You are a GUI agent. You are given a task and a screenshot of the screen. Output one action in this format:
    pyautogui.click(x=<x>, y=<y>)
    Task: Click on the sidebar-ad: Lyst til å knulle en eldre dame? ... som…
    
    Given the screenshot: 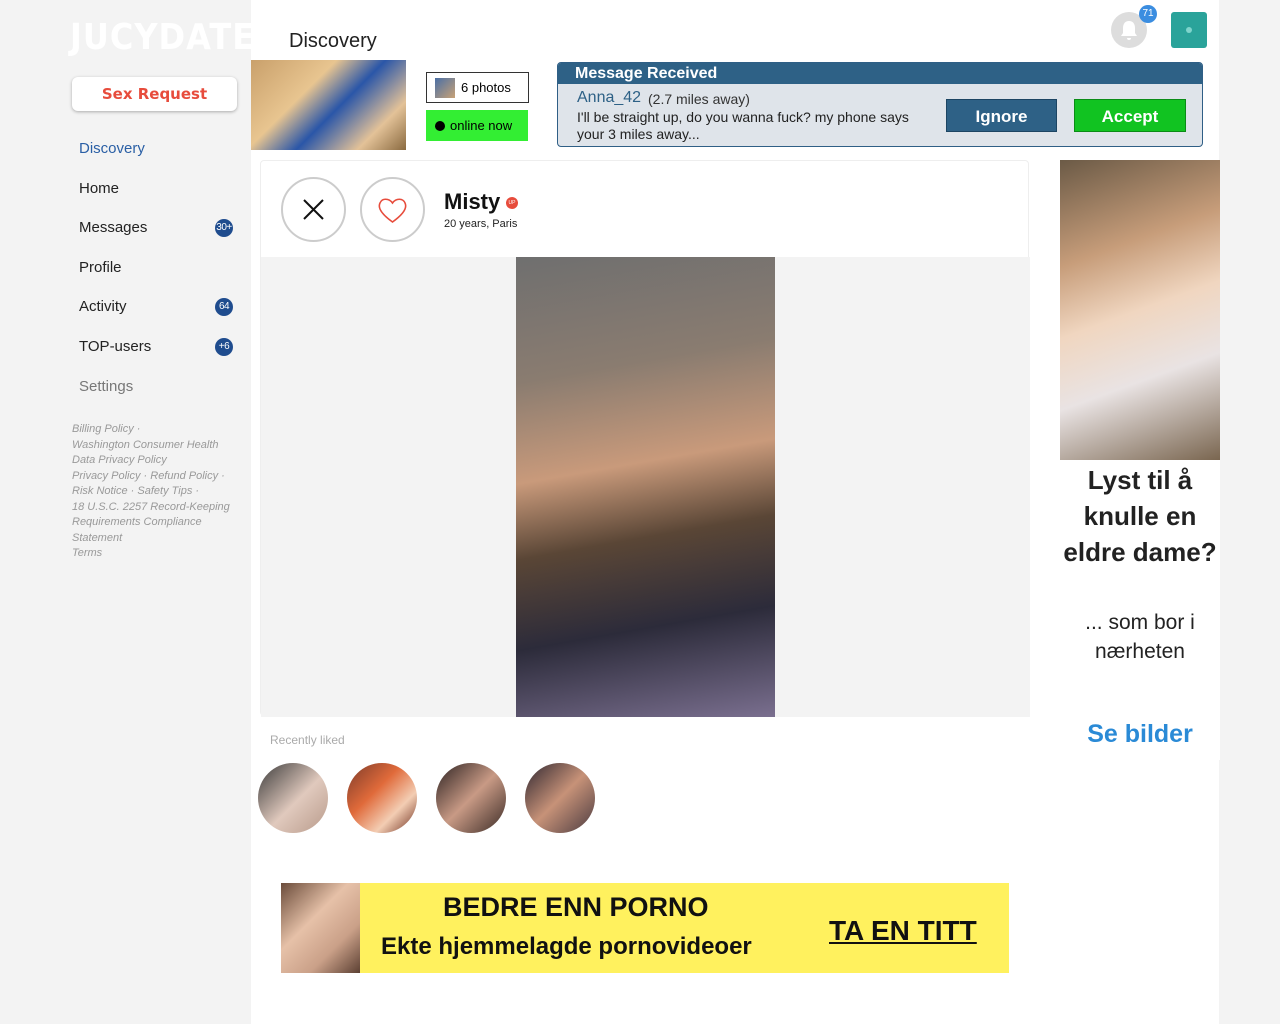 What is the action you would take?
    pyautogui.click(x=1140, y=460)
    